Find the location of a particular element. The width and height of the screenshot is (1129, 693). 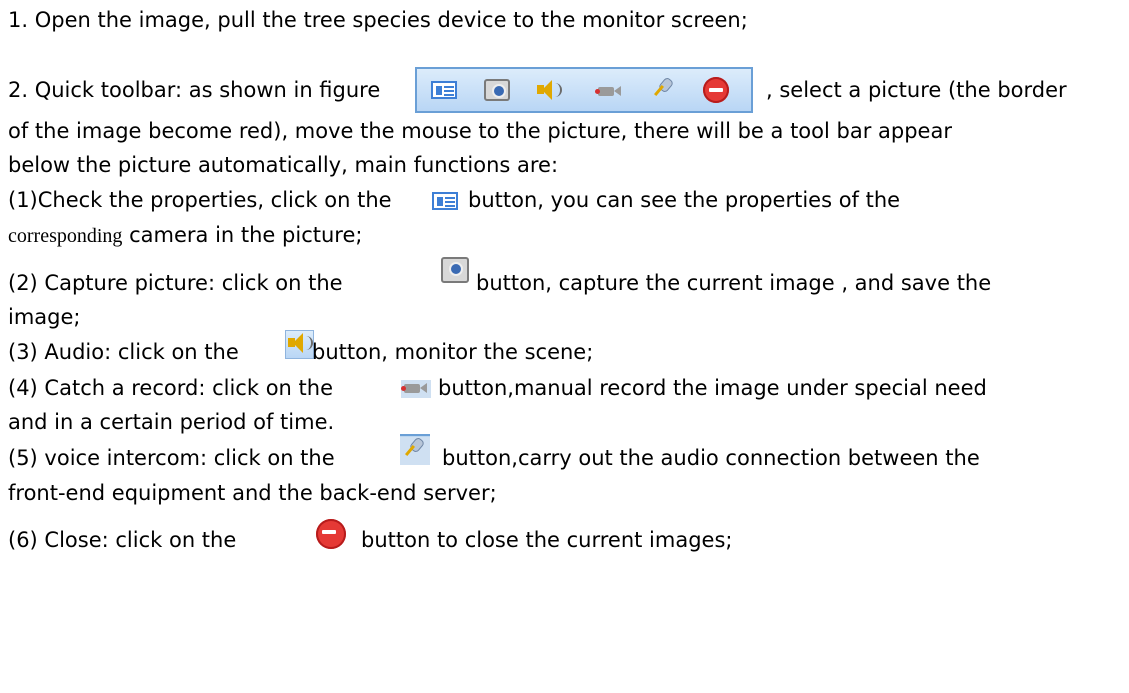

step-2-3-text-end: button, monitor the scene; is located at coordinates (453, 352).